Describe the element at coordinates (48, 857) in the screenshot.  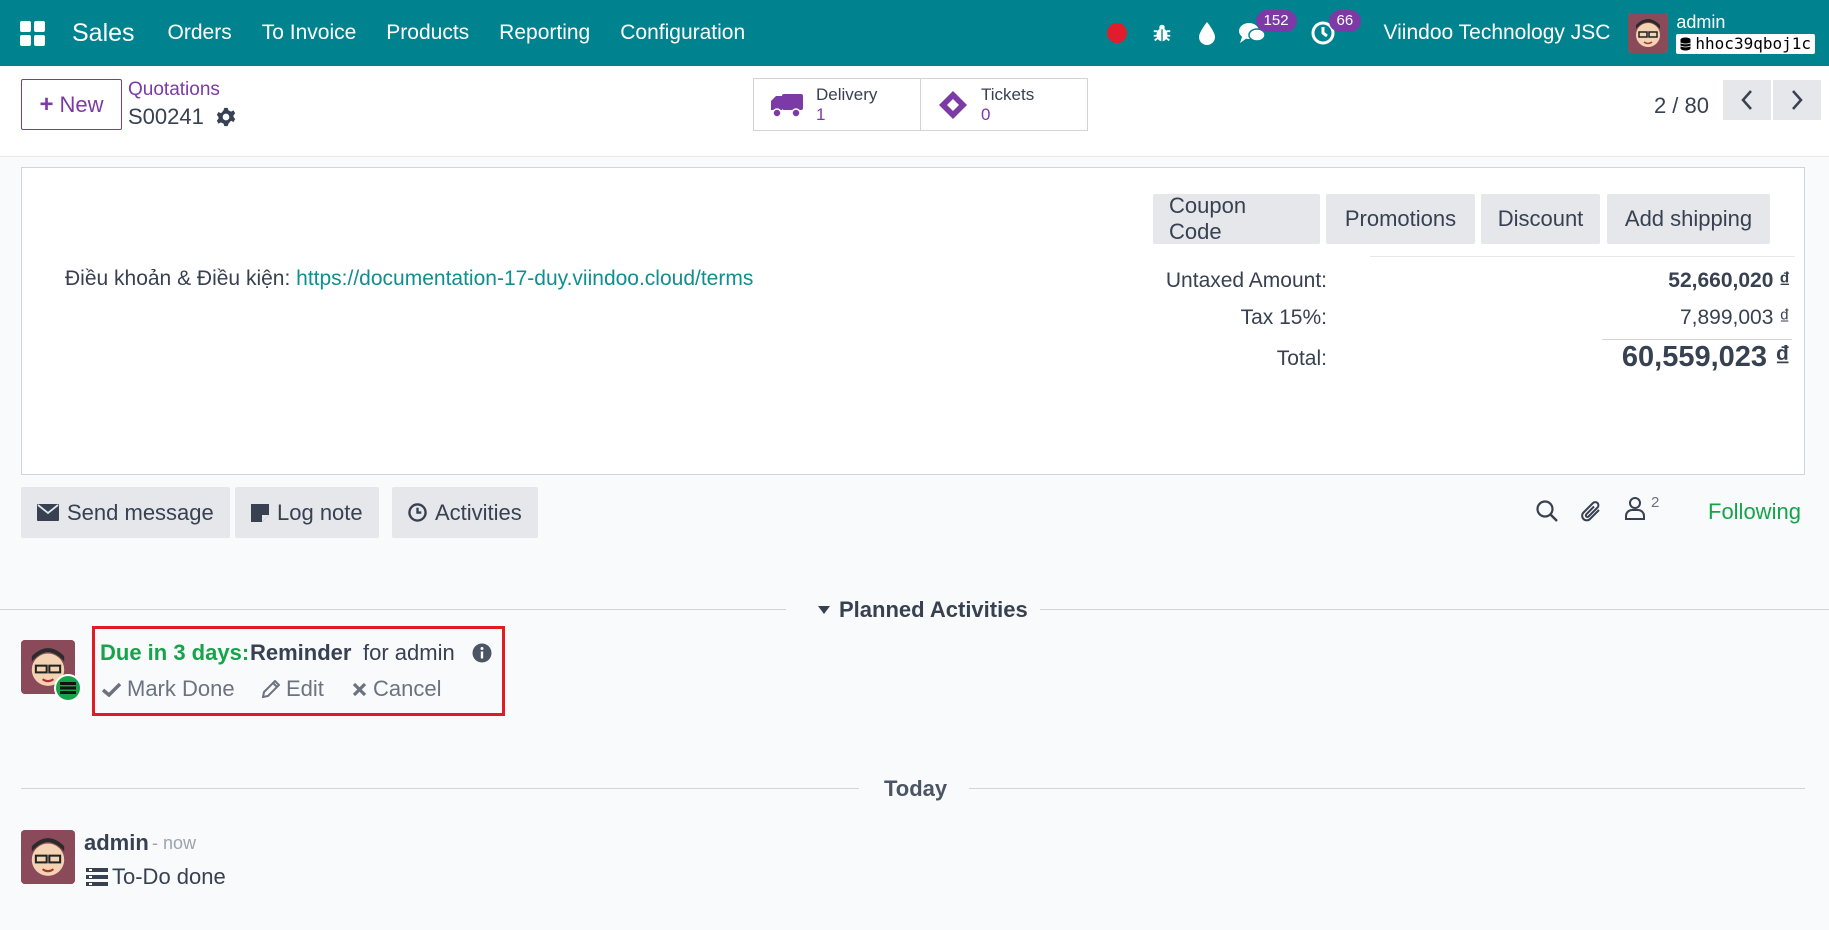
I see `message-author-avatar` at that location.